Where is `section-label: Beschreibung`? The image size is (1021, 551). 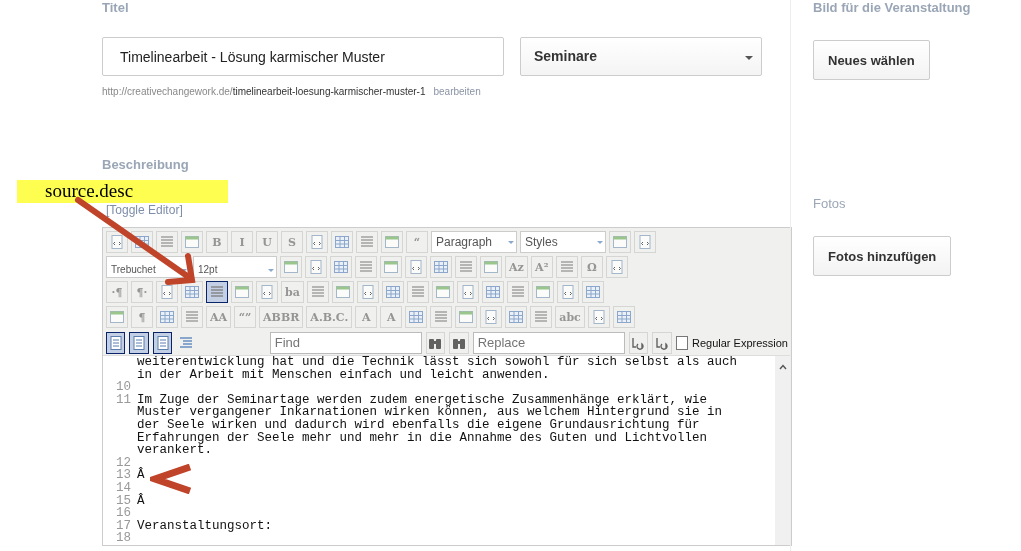
section-label: Beschreibung is located at coordinates (146, 165).